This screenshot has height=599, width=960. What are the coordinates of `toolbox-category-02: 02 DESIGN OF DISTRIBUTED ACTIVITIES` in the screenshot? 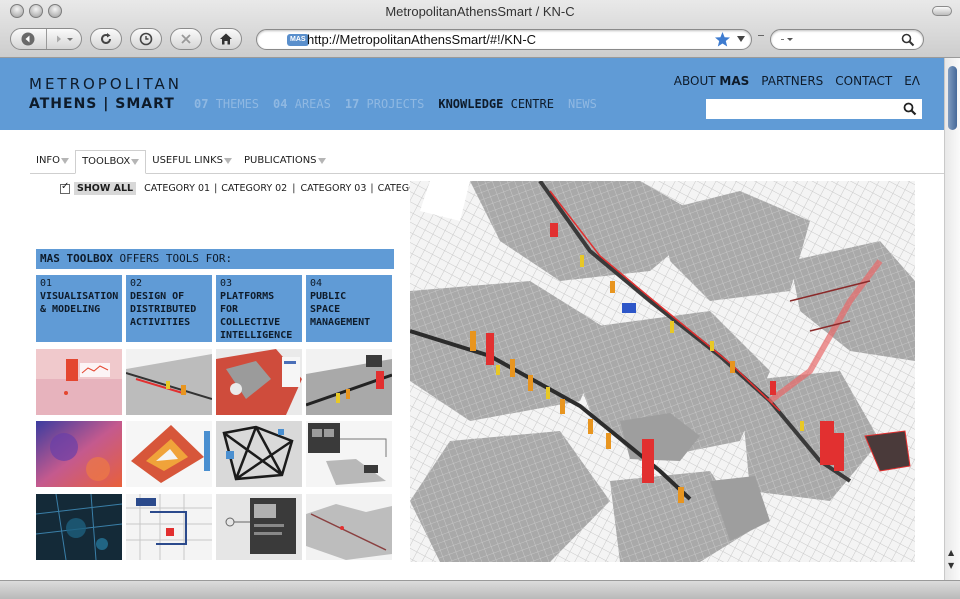 It's located at (169, 308).